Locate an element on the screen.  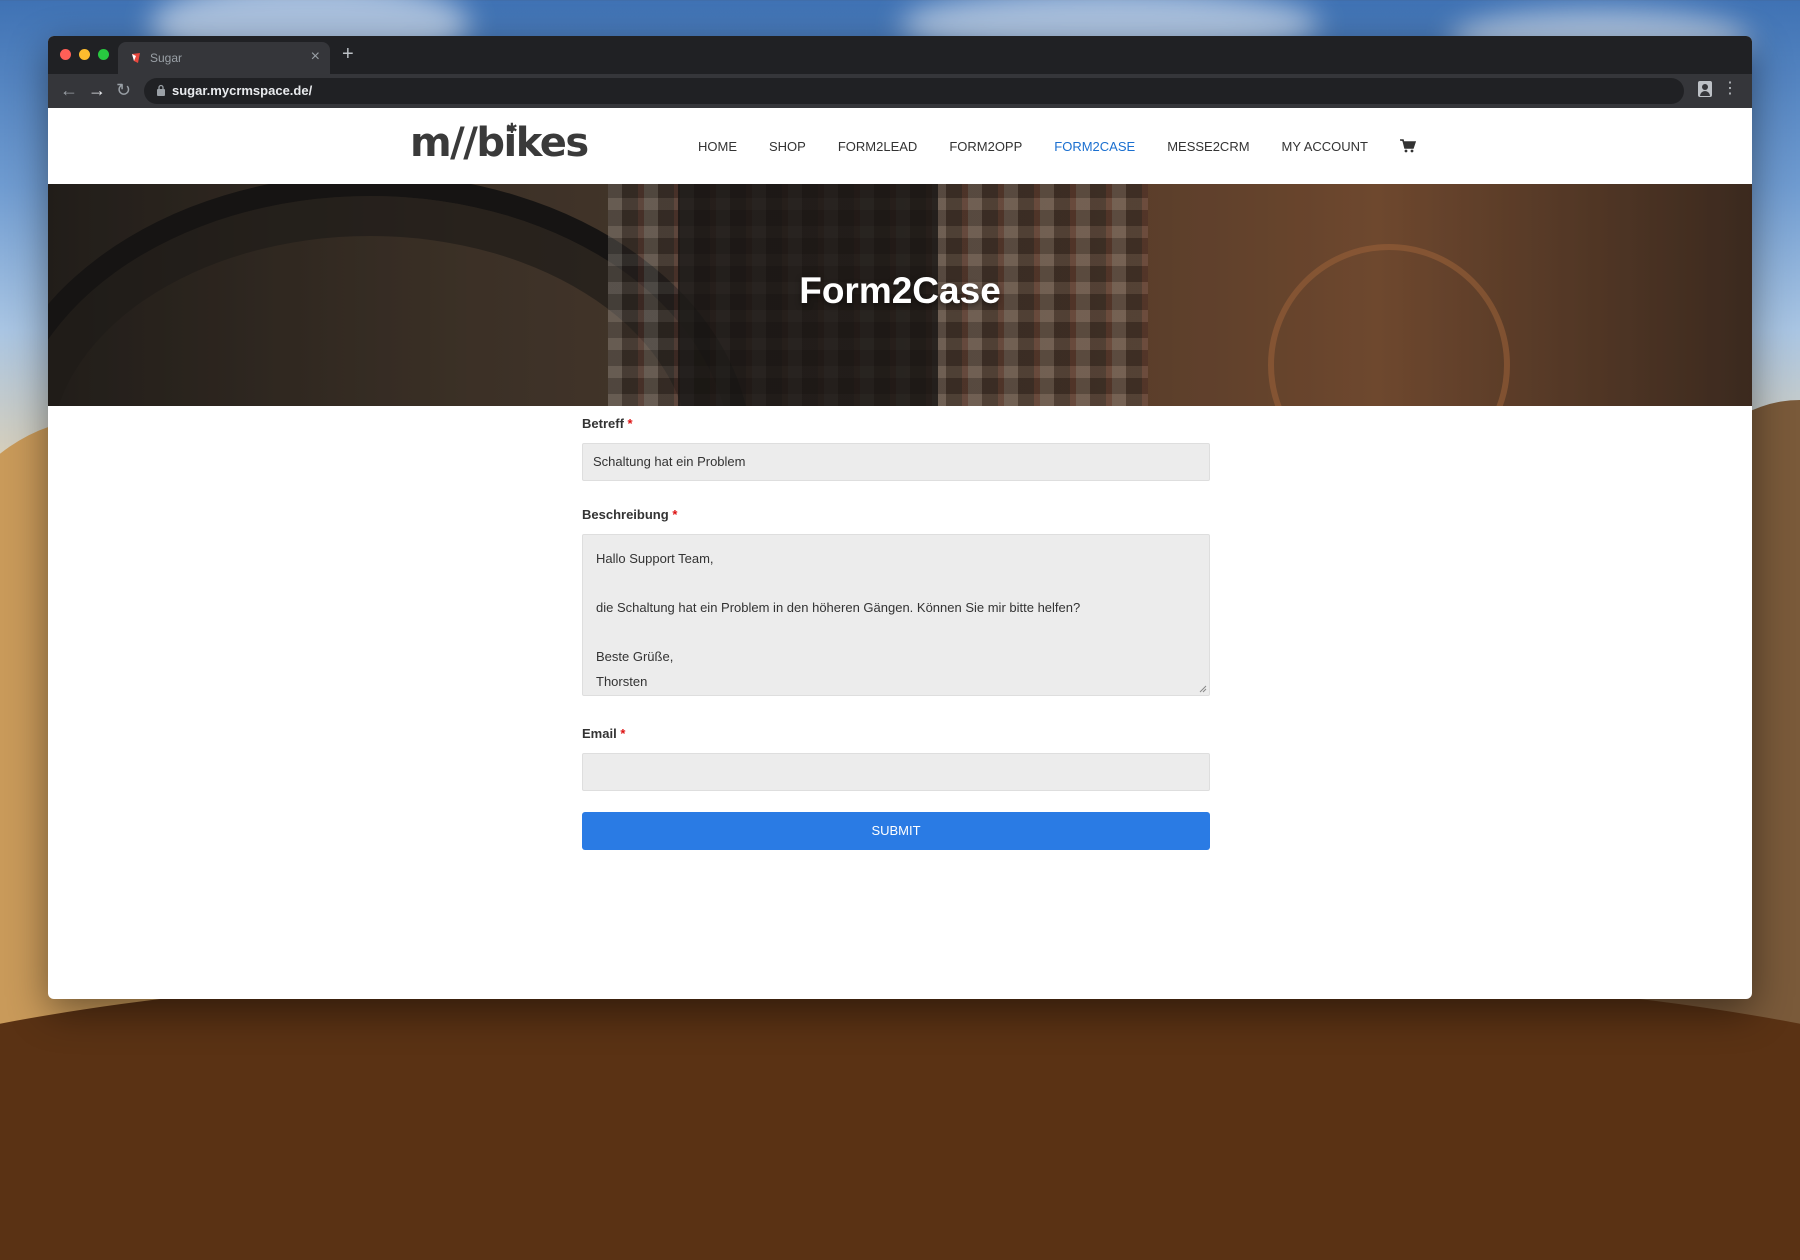
page-title: Form2Case is located at coordinates (900, 290).